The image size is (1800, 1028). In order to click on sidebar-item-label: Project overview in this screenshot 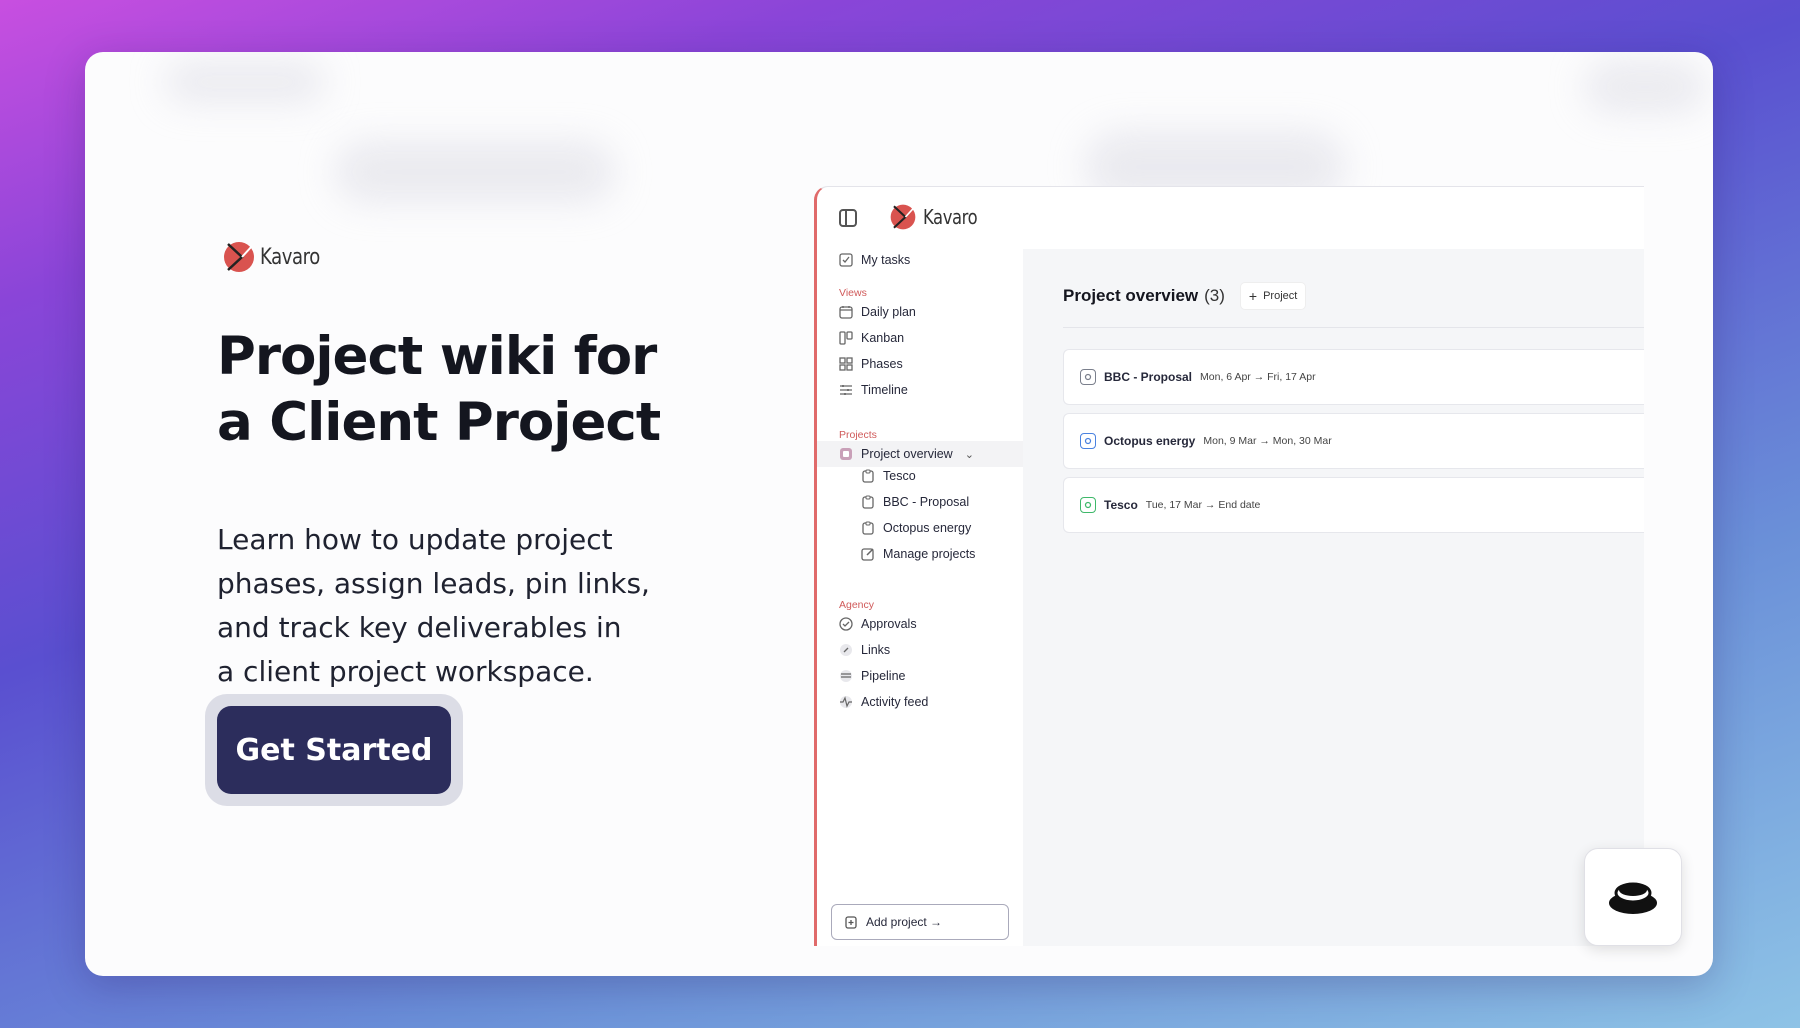, I will do `click(907, 454)`.